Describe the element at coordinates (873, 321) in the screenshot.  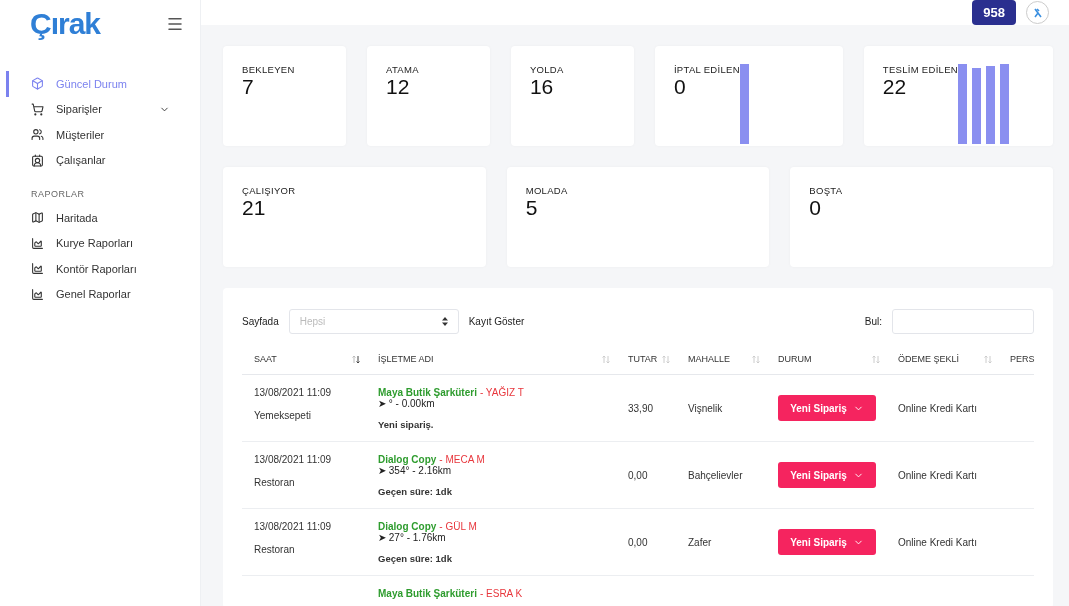
I see `search-label: Bul:` at that location.